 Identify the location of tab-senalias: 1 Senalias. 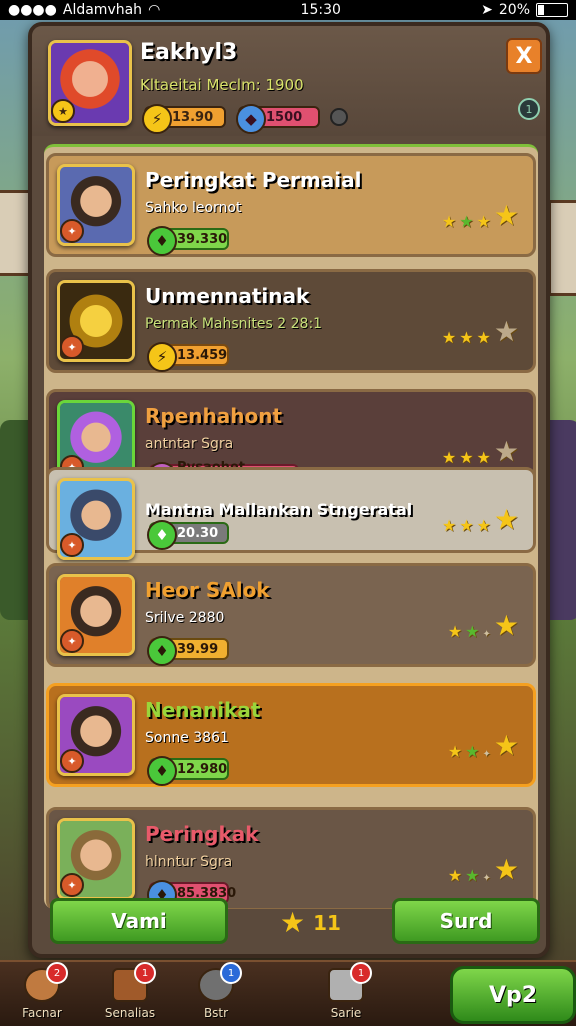
(130, 993).